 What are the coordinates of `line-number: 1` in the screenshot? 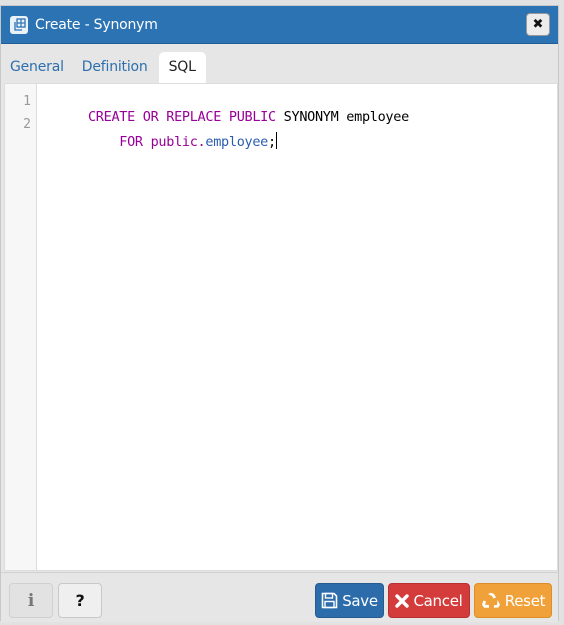 It's located at (27, 101).